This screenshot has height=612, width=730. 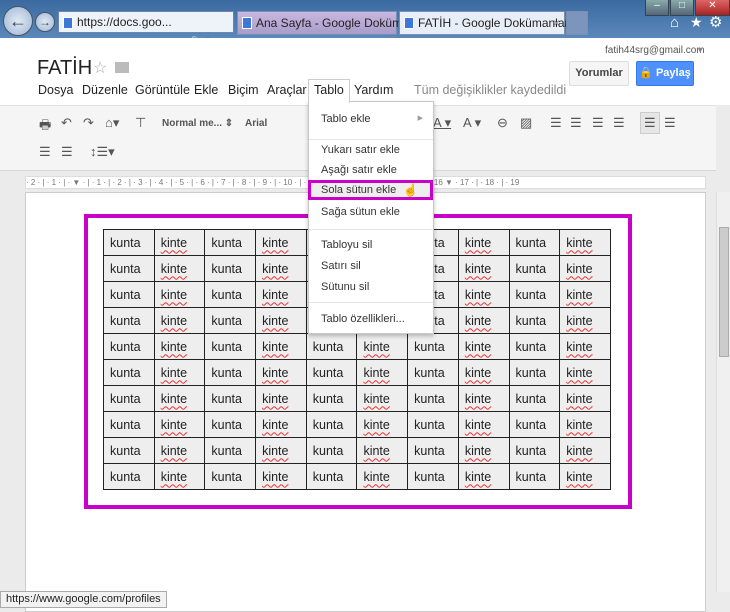 I want to click on back-button: ←, so click(x=18, y=21).